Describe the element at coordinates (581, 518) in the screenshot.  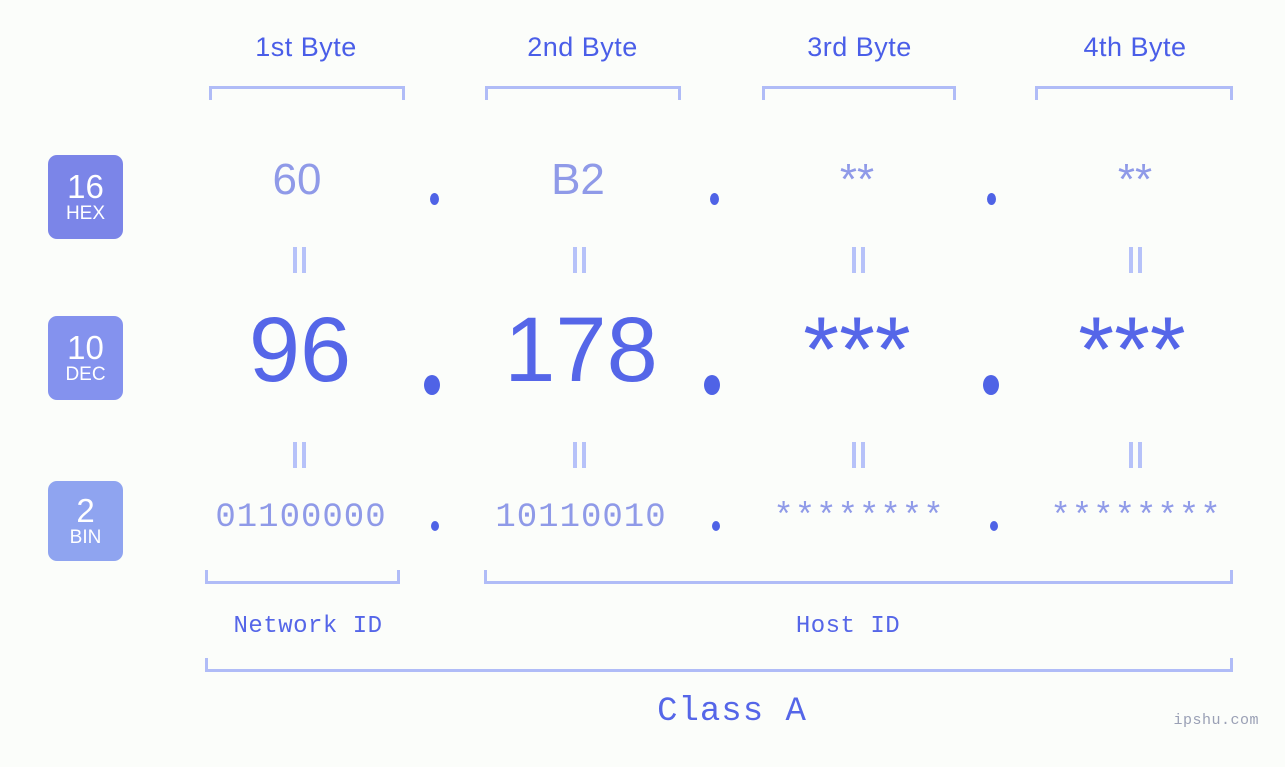
I see `bin-octet-2: 10110010` at that location.